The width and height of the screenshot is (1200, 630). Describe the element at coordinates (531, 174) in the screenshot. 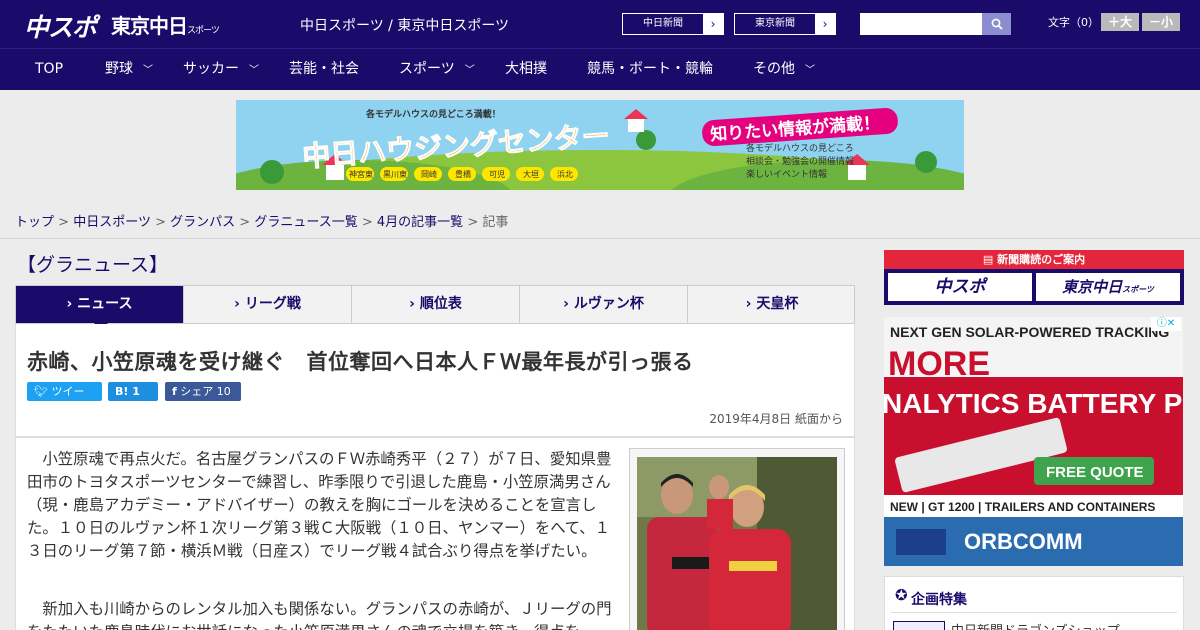

I see `banner-location: 大垣` at that location.